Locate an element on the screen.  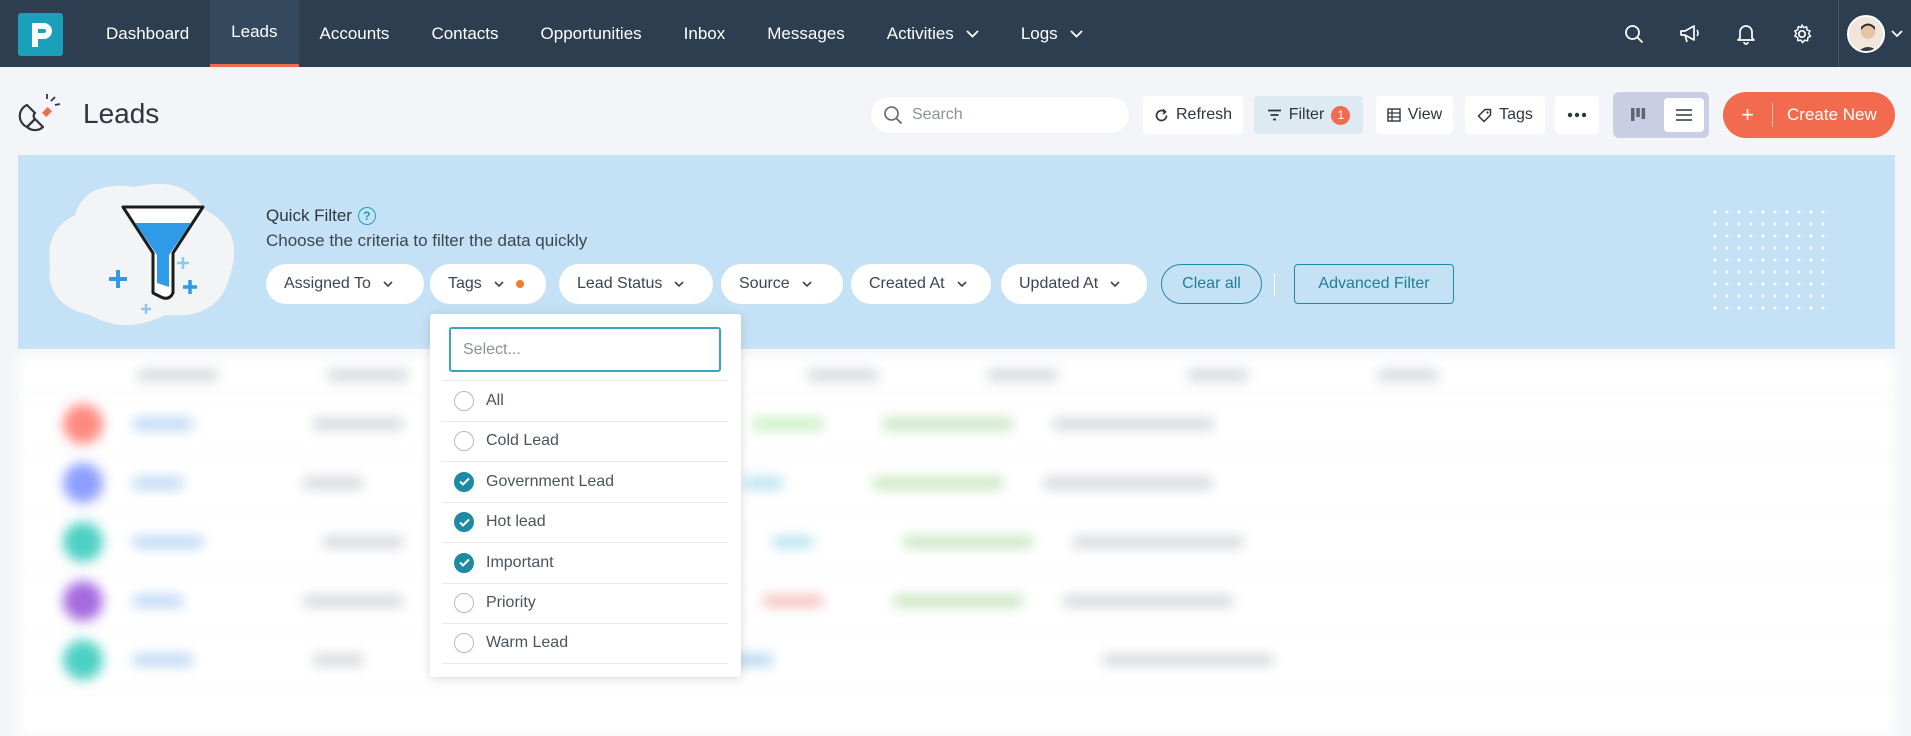
view-toggle is located at coordinates (1661, 115).